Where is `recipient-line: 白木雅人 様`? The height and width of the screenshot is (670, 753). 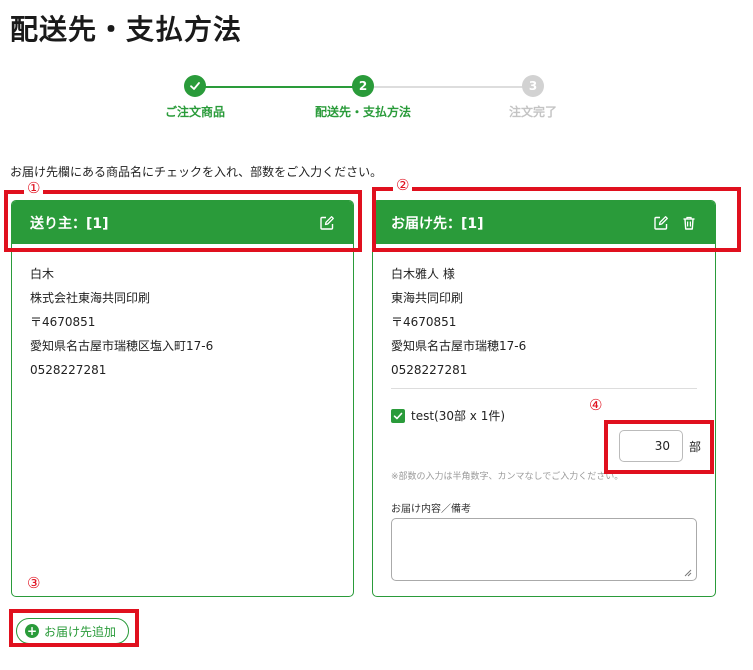 recipient-line: 白木雅人 様 is located at coordinates (423, 274).